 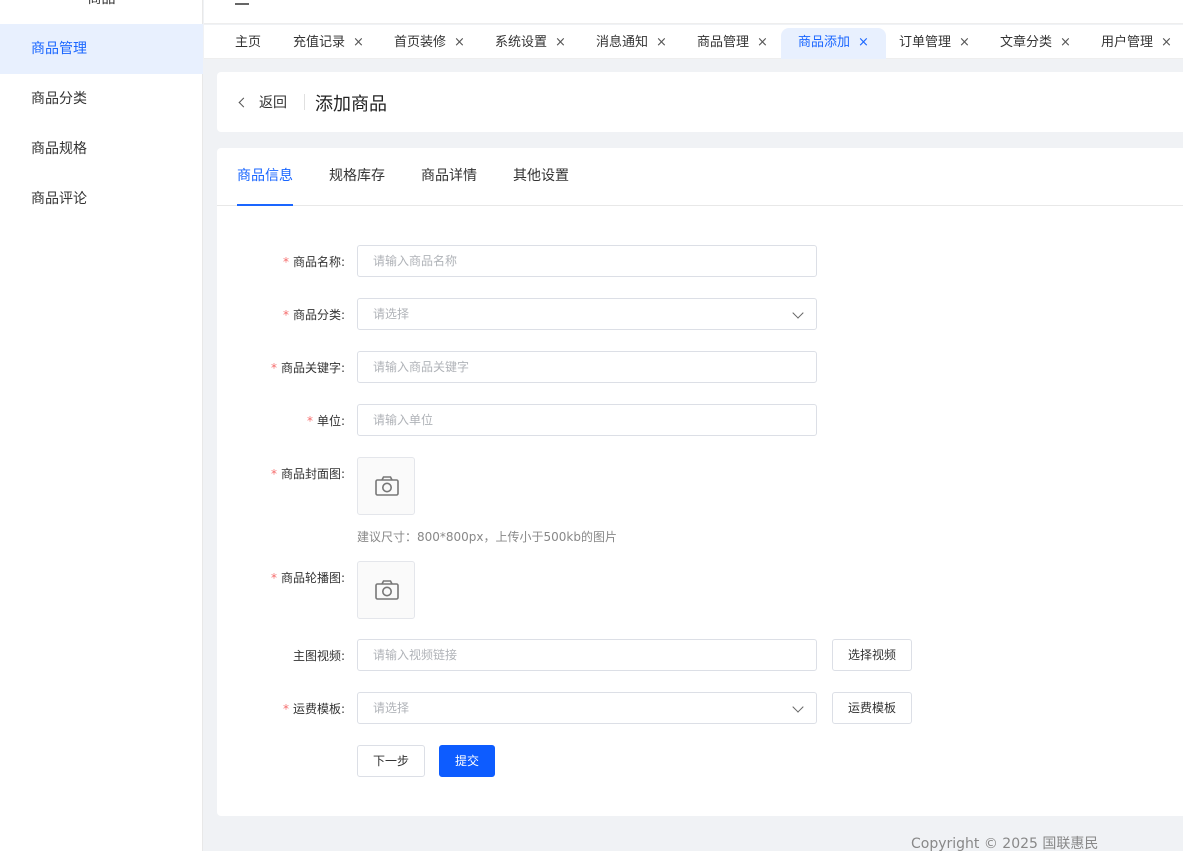 I want to click on product-keywords-input, so click(x=587, y=367).